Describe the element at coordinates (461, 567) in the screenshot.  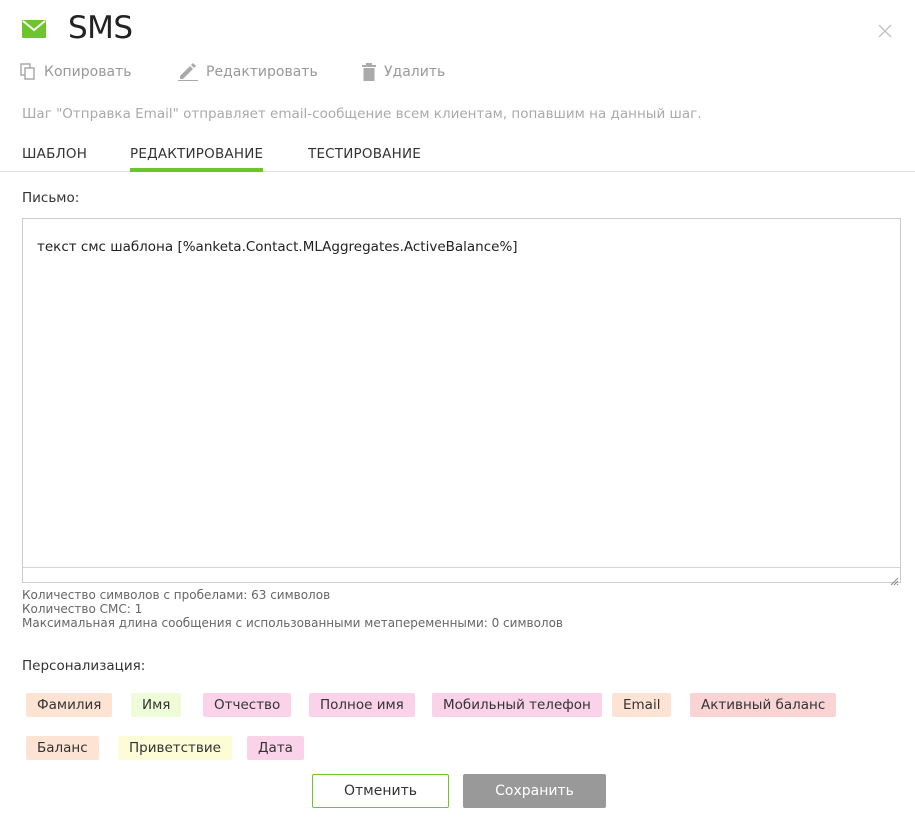
I see `editor-divider` at that location.